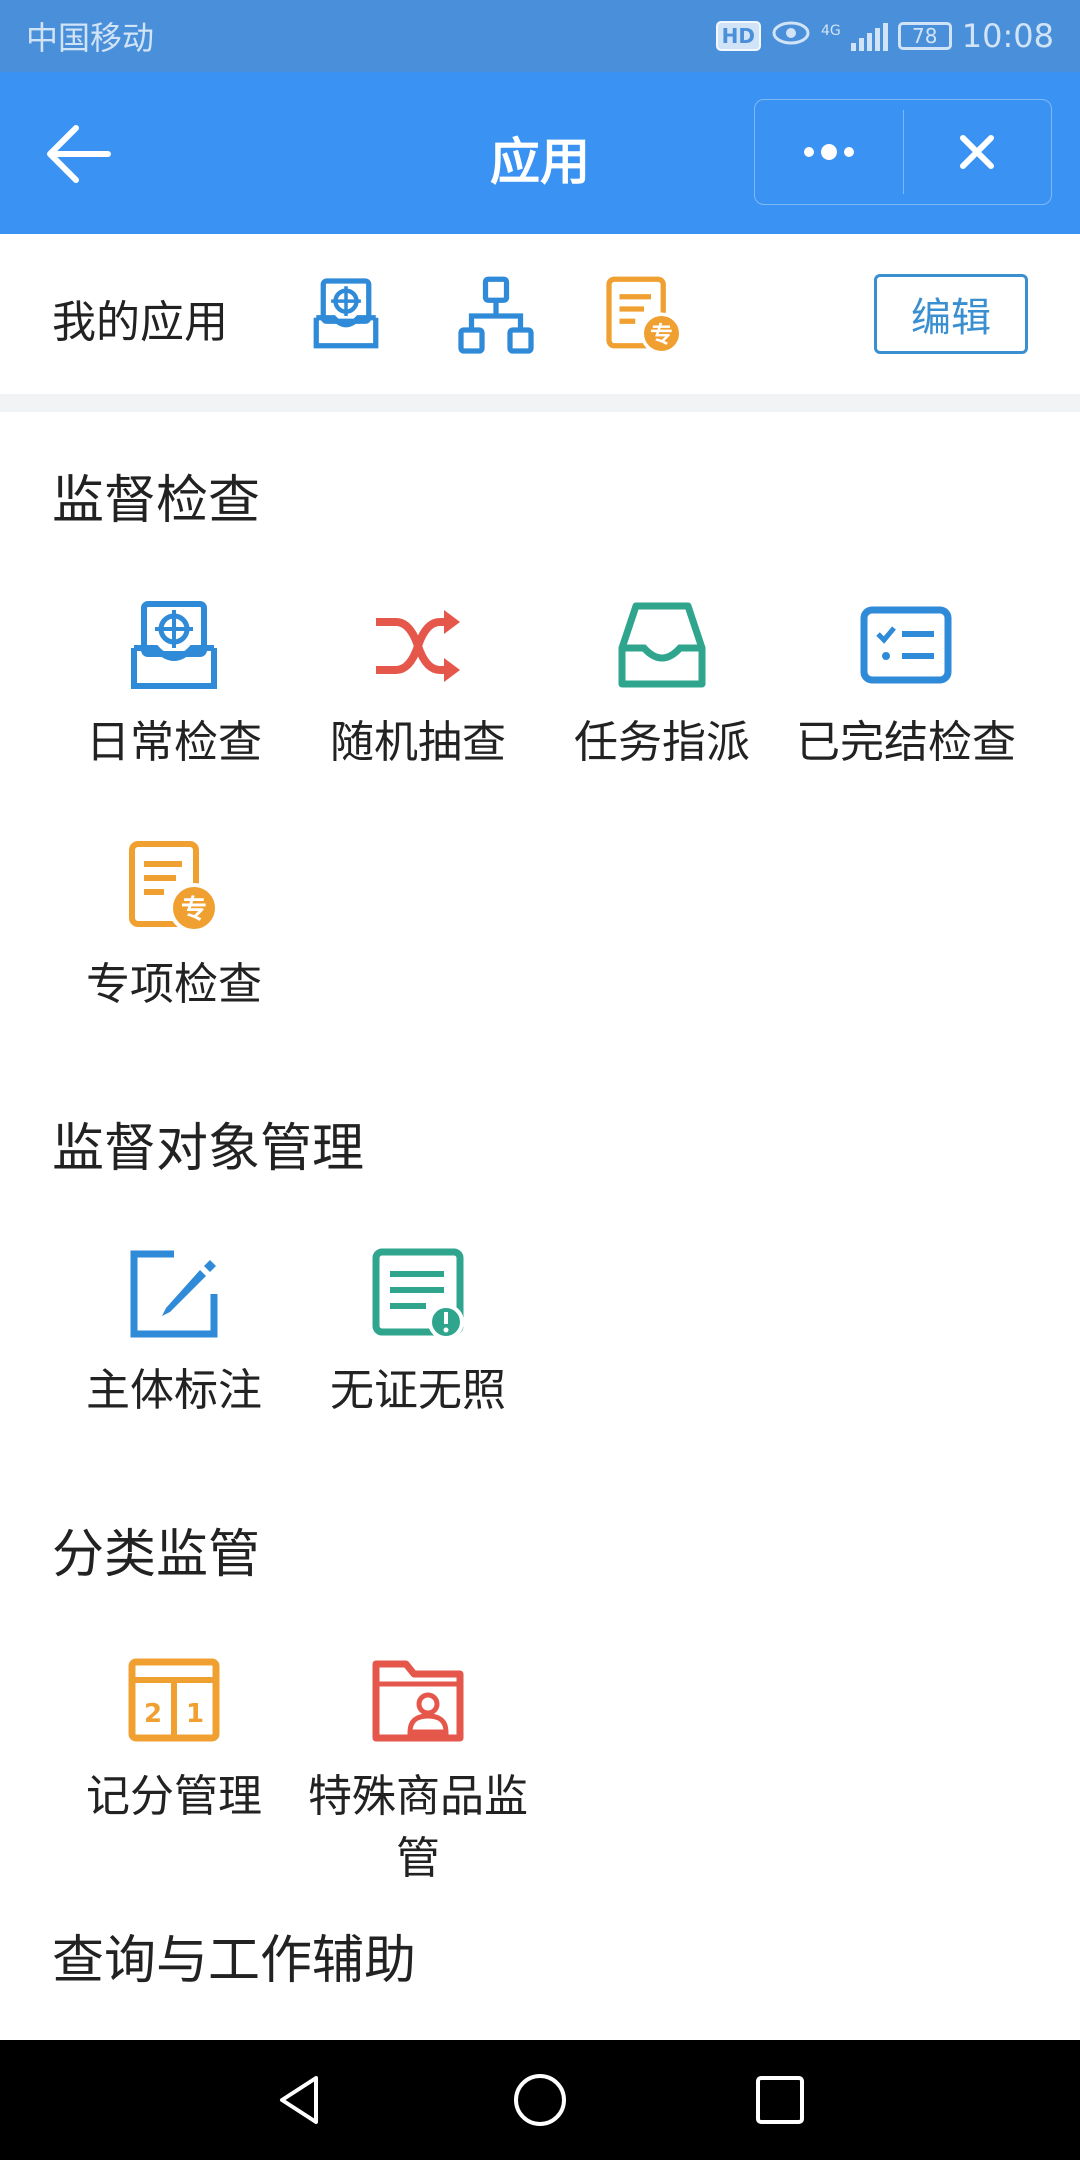 The image size is (1080, 2160). Describe the element at coordinates (156, 1555) in the screenshot. I see `section-title-classified-supervision: 分类监管` at that location.